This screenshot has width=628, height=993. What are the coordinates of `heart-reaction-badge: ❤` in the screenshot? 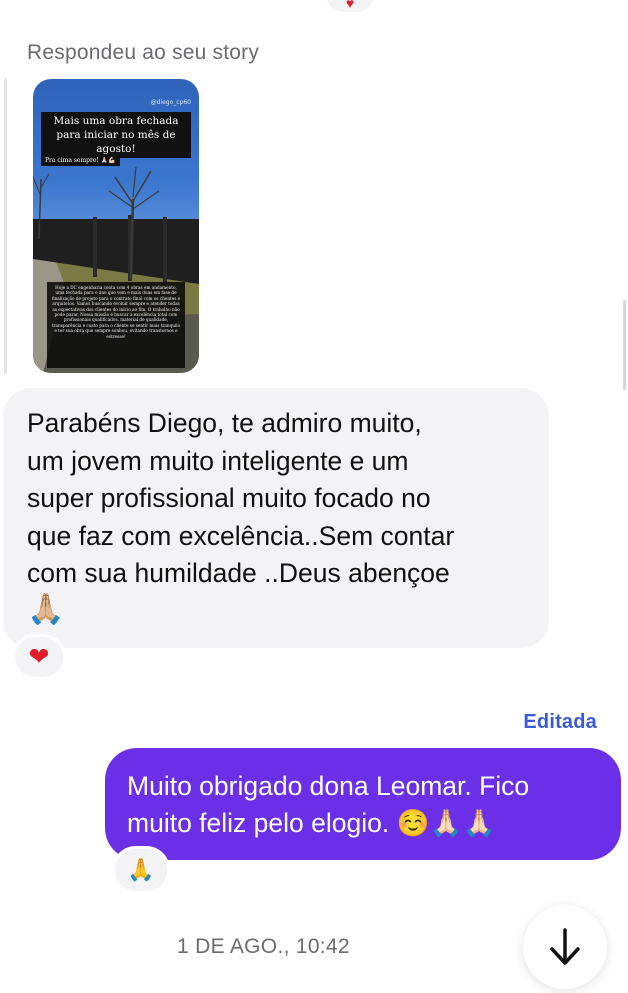 It's located at (39, 657).